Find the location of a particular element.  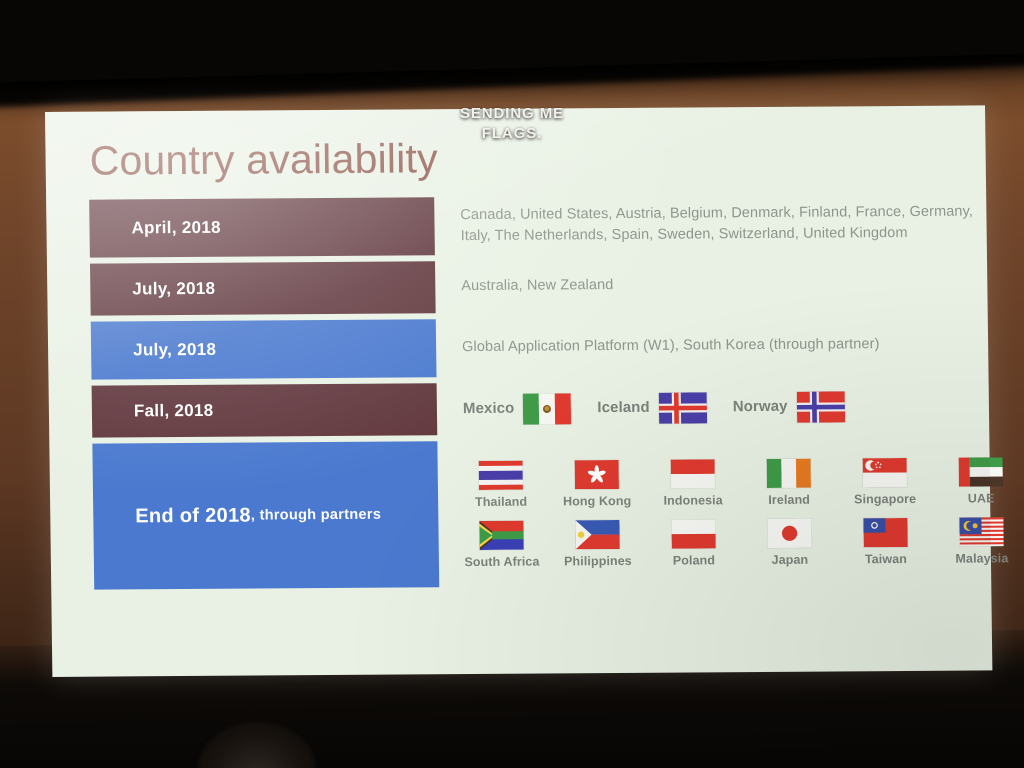

country-name: Indonesia is located at coordinates (693, 500).